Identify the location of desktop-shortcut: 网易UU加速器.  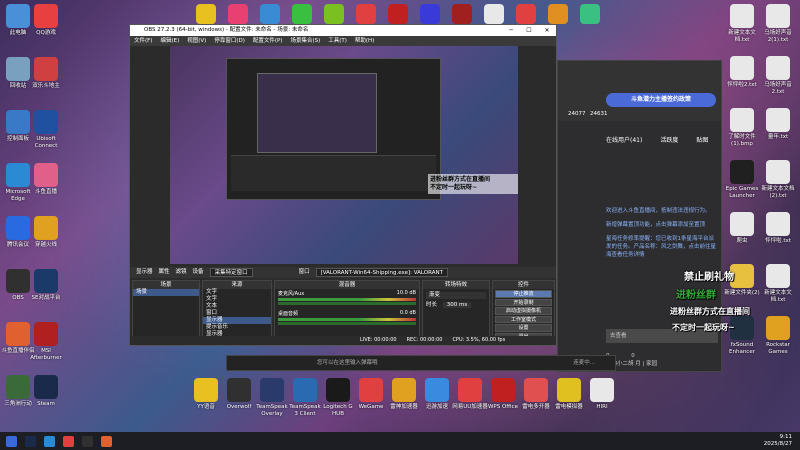
(470, 394).